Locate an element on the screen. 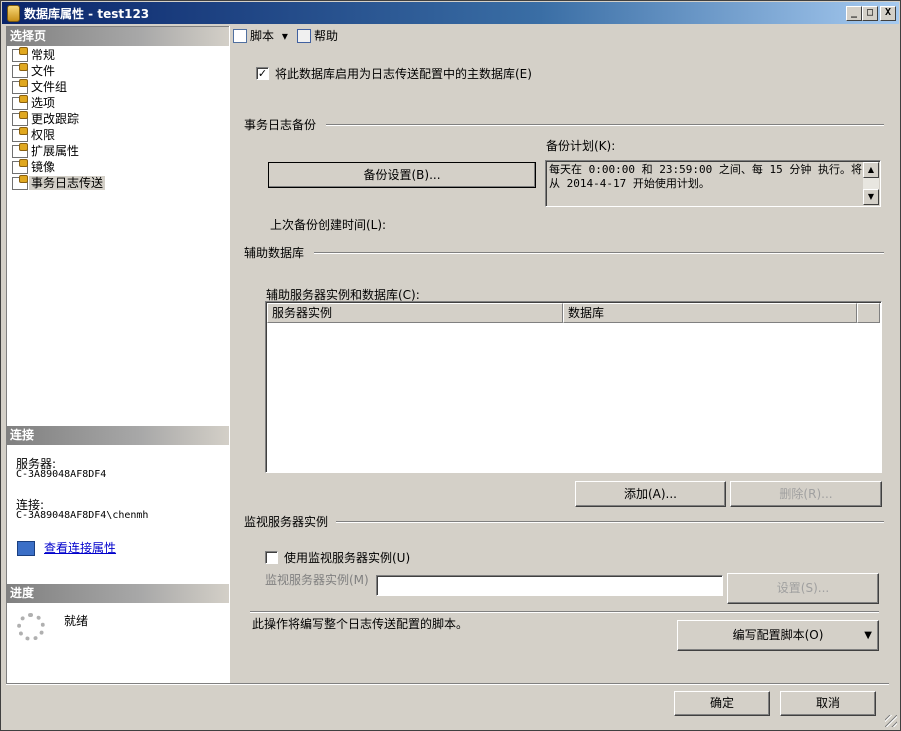 The height and width of the screenshot is (731, 901). script-separator is located at coordinates (564, 612).